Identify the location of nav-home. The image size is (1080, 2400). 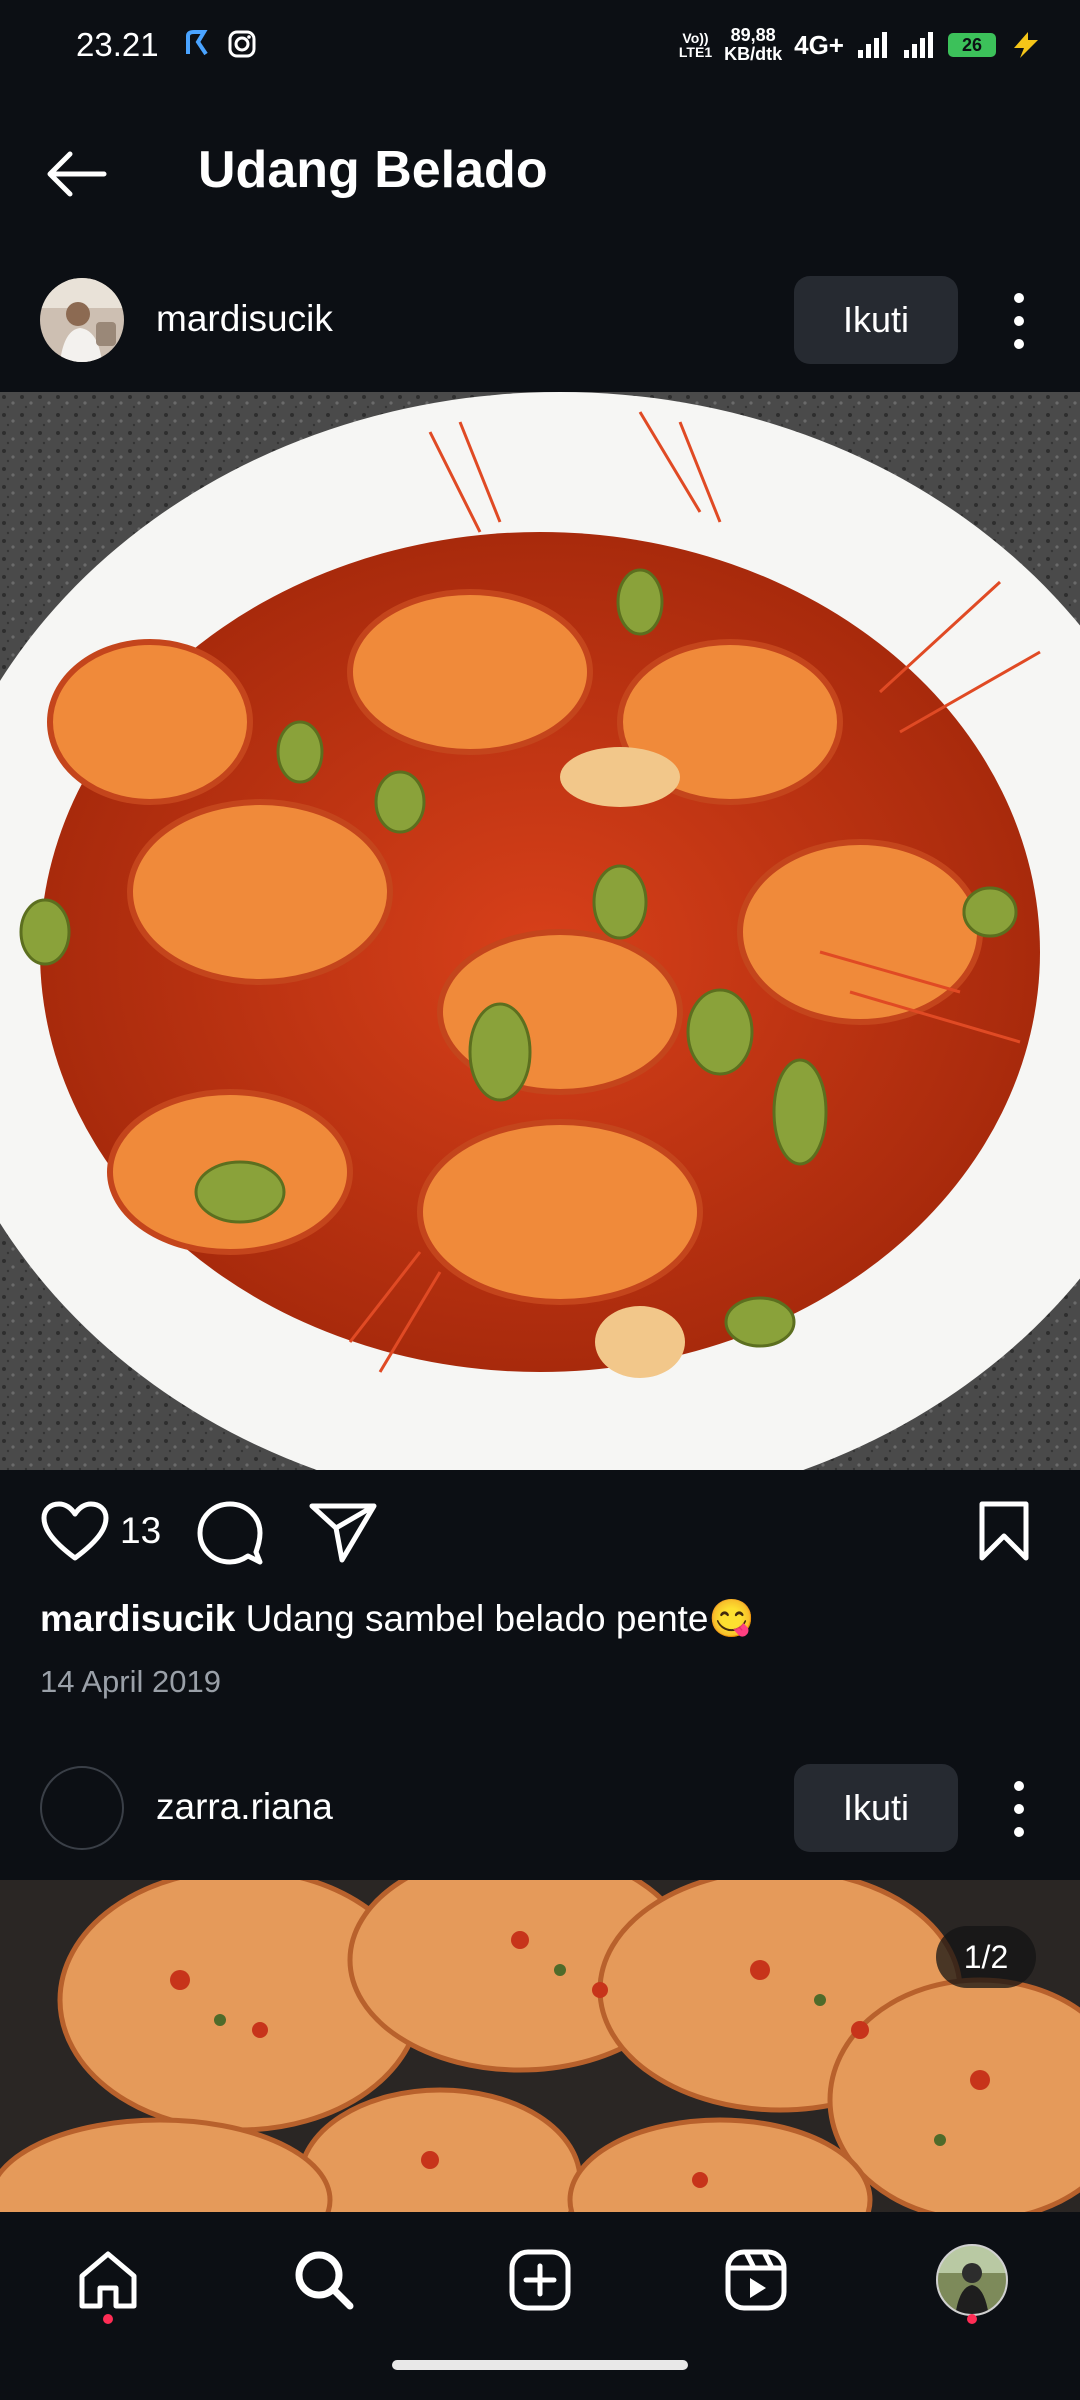
(108, 2280).